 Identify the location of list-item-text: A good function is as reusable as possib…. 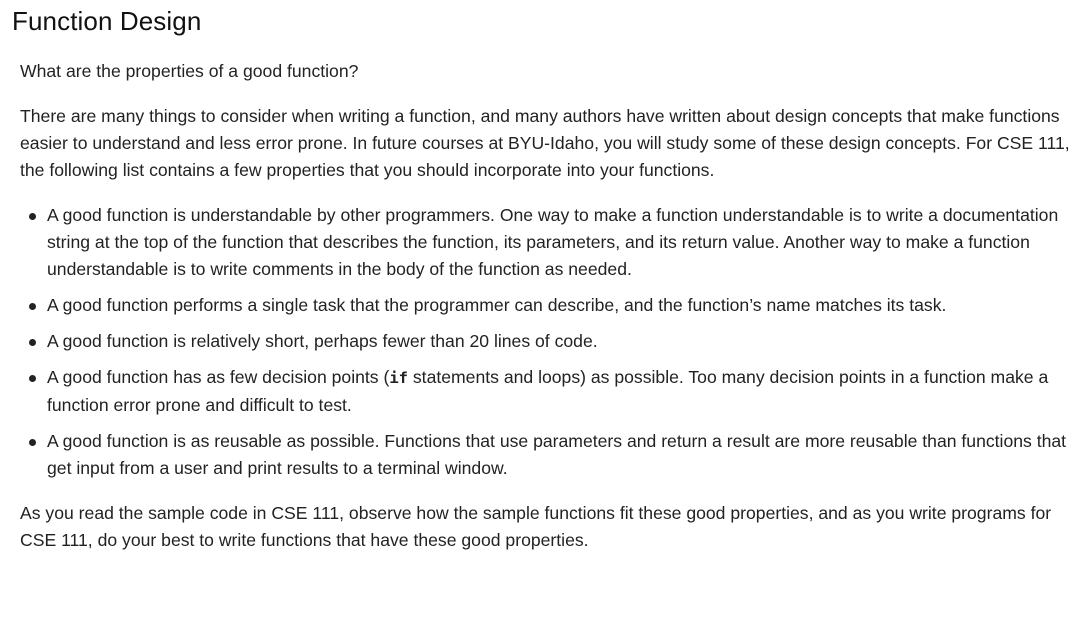
(557, 454).